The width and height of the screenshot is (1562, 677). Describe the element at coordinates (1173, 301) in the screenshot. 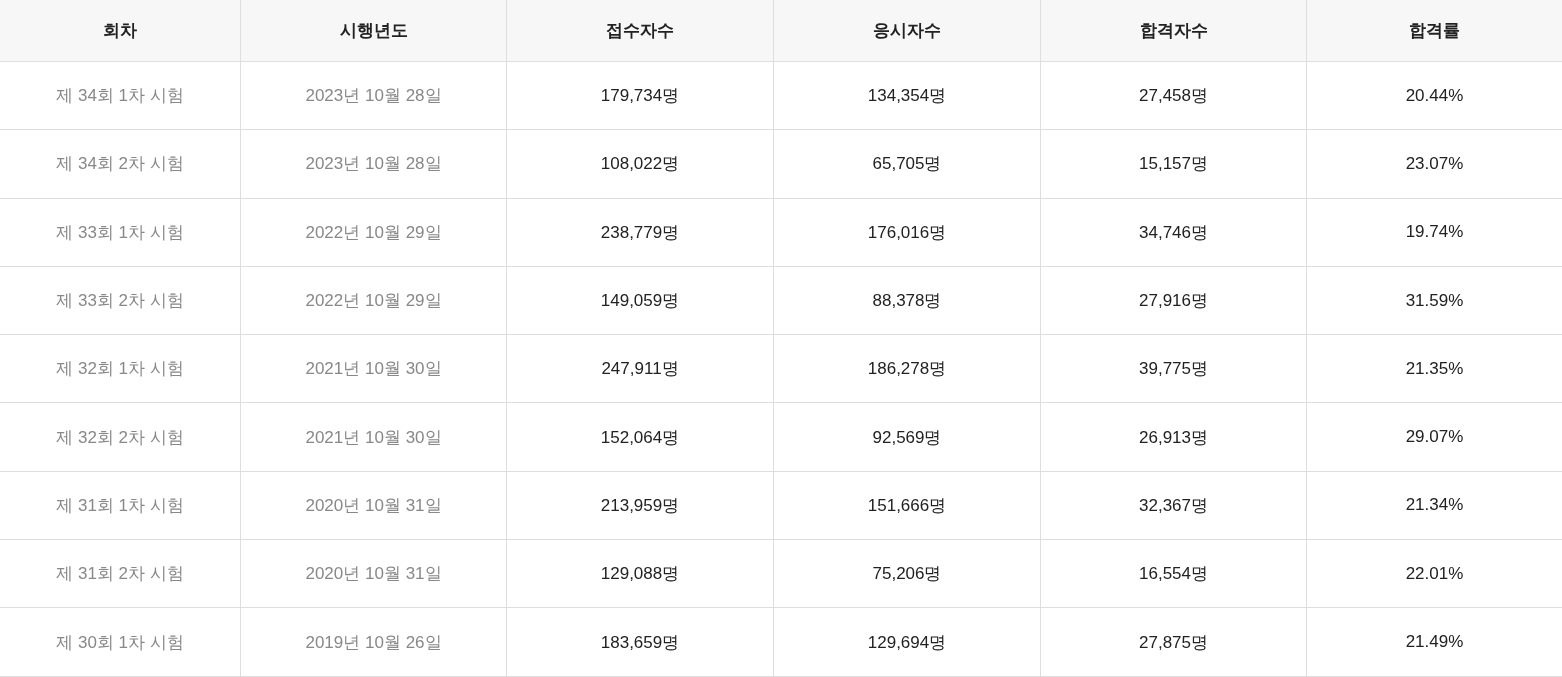

I see `table-cell: 27,916명` at that location.